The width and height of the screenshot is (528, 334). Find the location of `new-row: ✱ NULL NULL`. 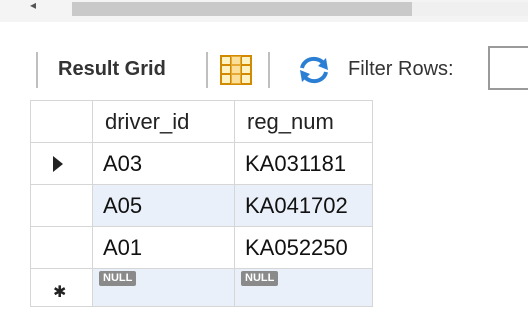

new-row: ✱ NULL NULL is located at coordinates (201, 287).